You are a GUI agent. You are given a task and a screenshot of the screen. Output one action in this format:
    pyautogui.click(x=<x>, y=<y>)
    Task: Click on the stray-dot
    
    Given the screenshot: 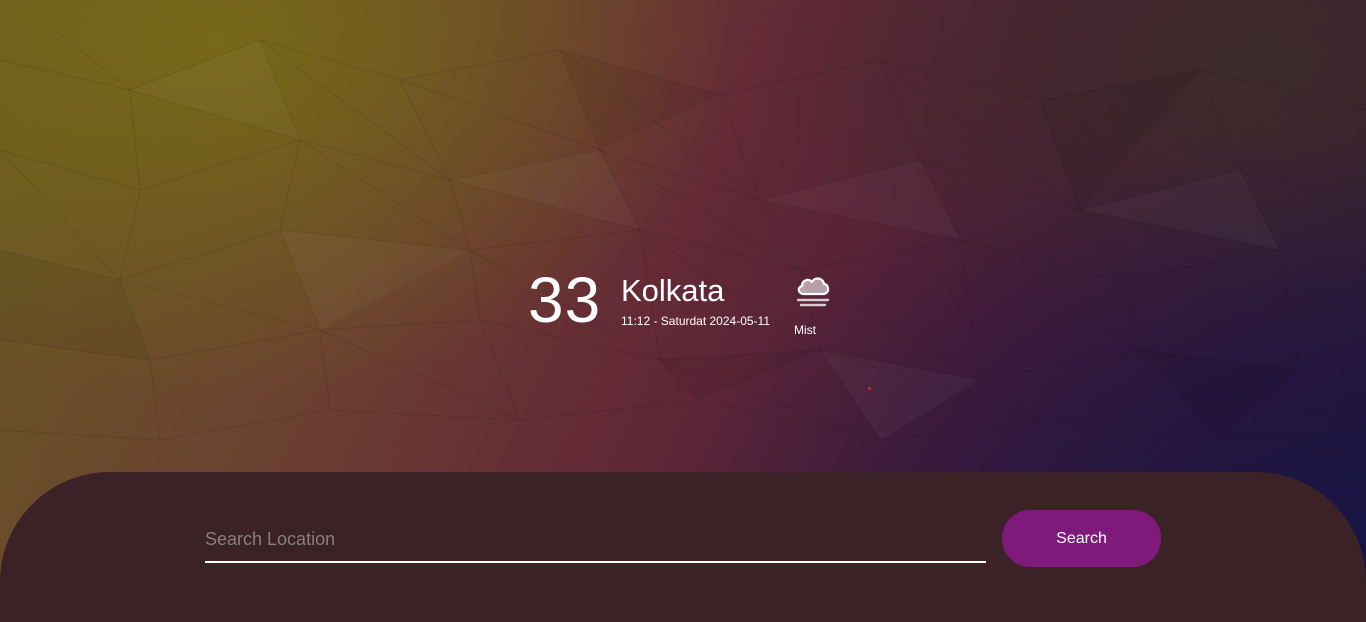 What is the action you would take?
    pyautogui.click(x=869, y=388)
    